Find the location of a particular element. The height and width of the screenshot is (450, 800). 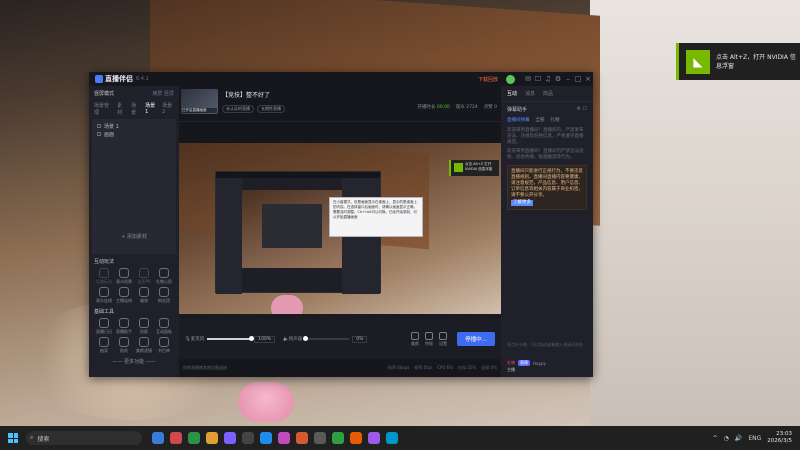

speaker-volume-knob is located at coordinates (305, 338).